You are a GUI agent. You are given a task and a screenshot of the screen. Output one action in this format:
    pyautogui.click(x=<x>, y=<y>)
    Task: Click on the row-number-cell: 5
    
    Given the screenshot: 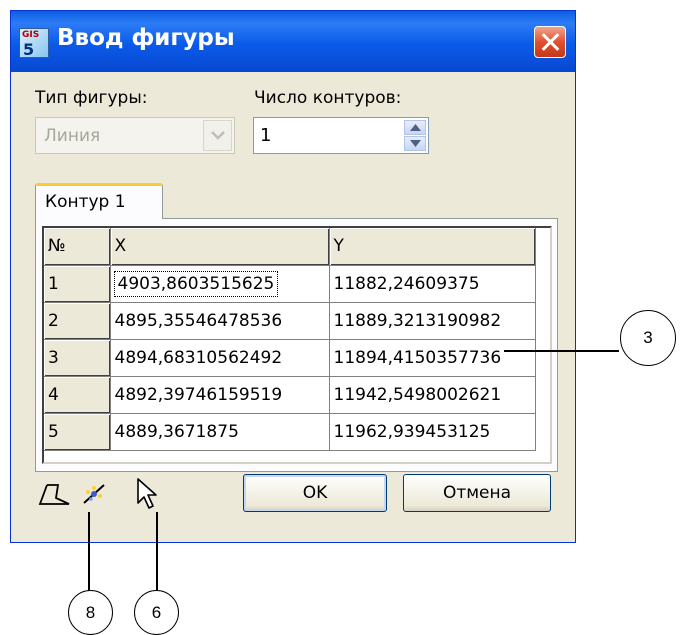 What is the action you would take?
    pyautogui.click(x=77, y=432)
    